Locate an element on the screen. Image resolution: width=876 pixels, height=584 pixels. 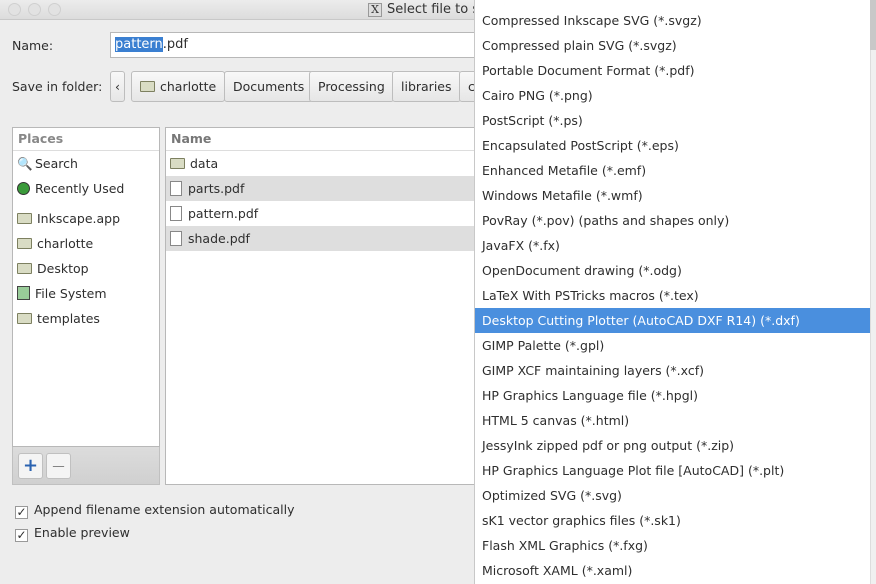
drive-icon is located at coordinates (23, 293).